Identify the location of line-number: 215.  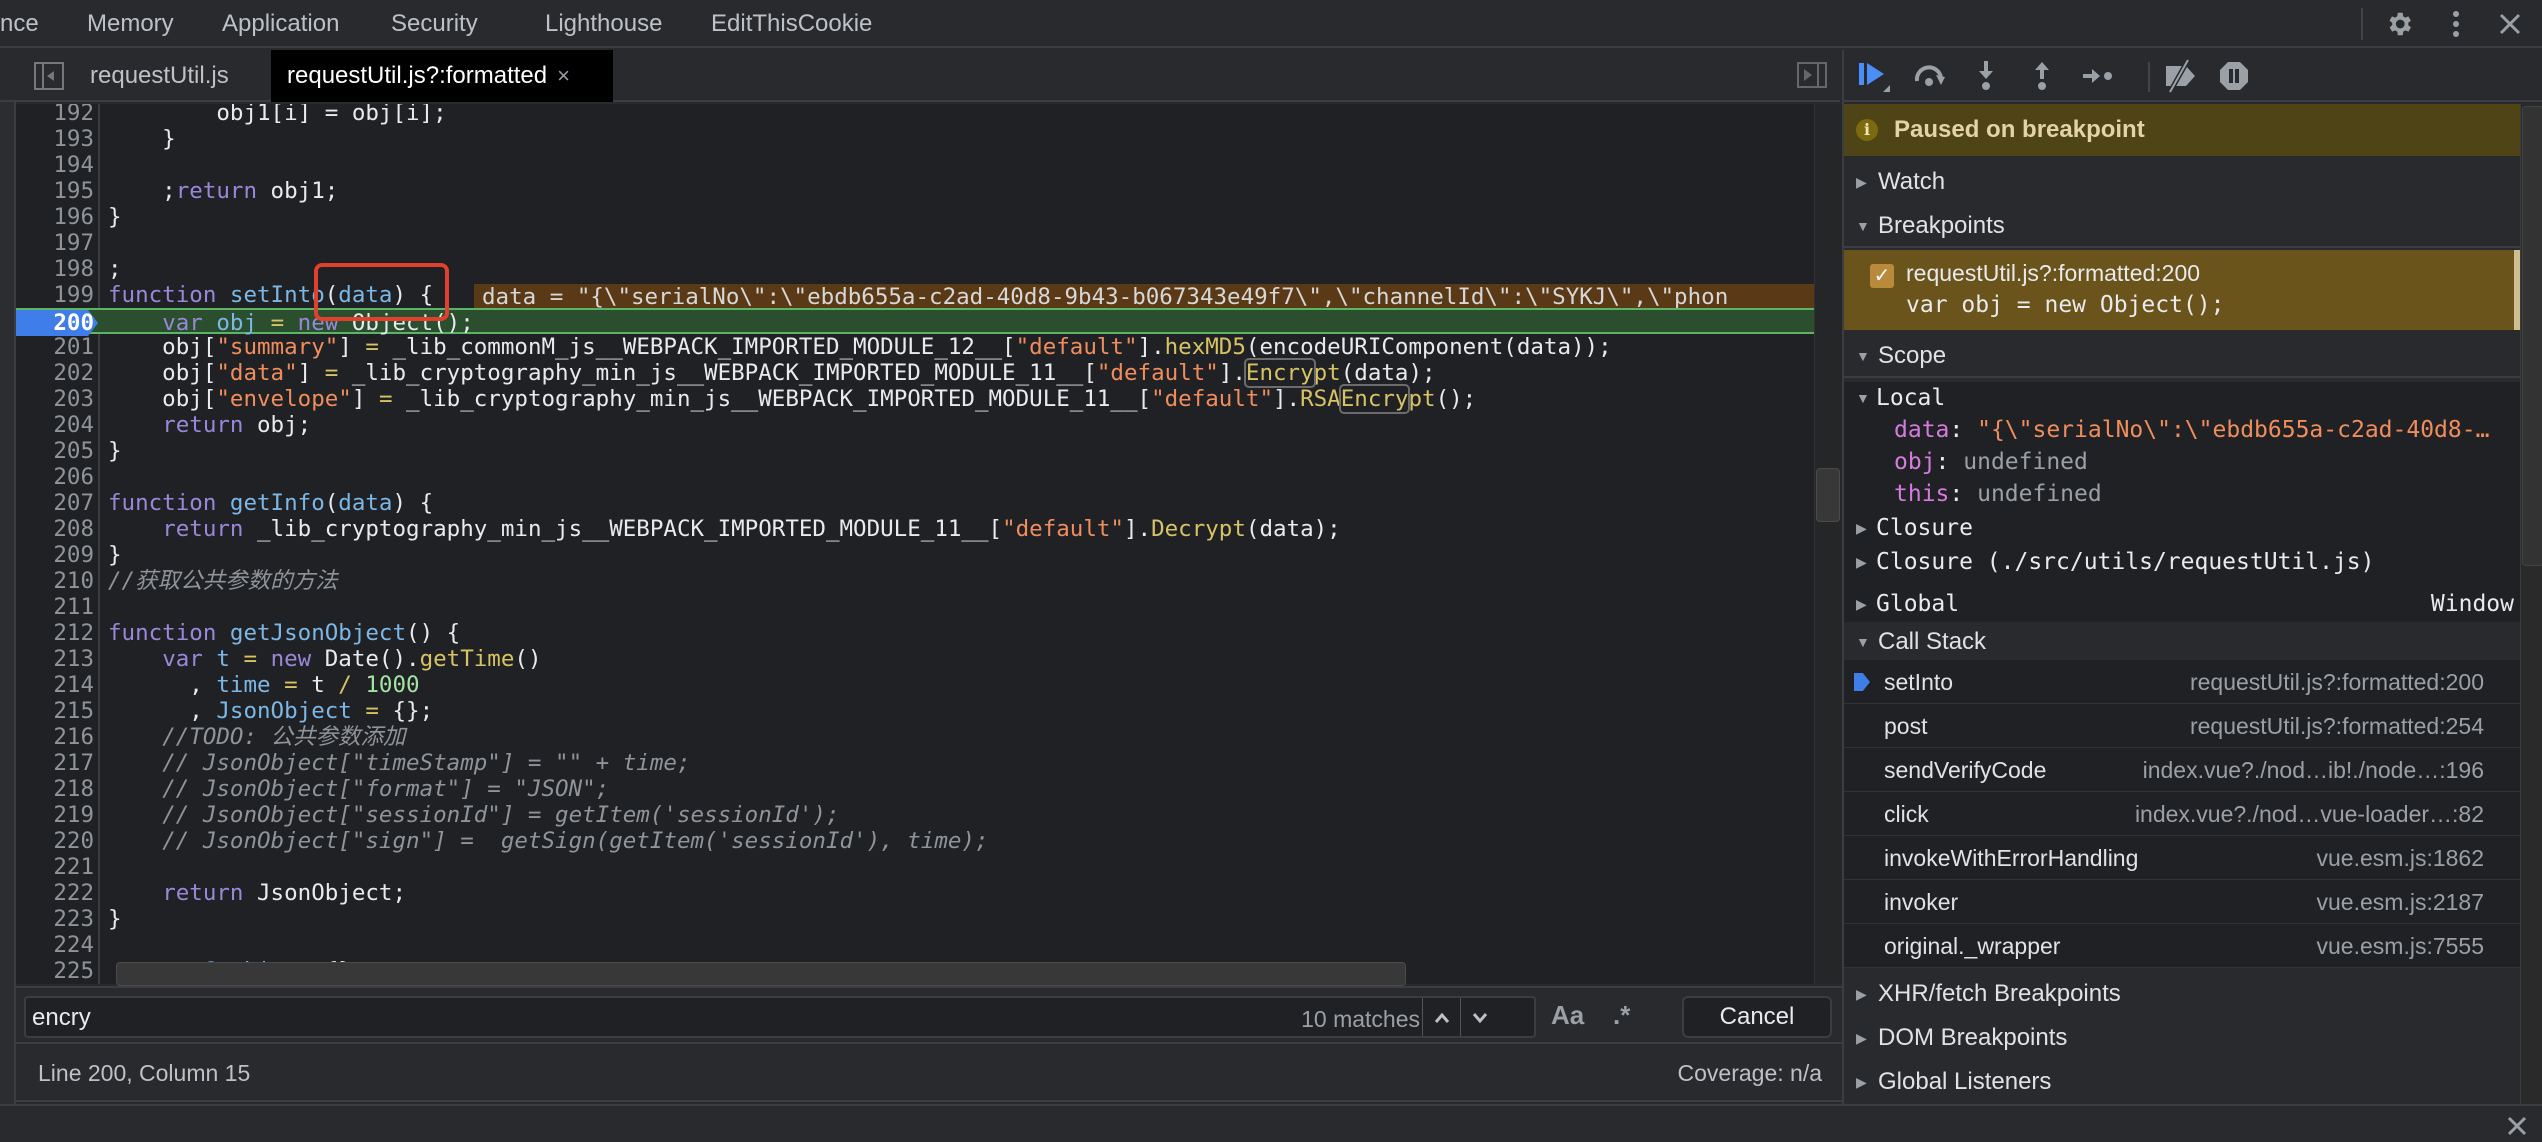
(55, 711).